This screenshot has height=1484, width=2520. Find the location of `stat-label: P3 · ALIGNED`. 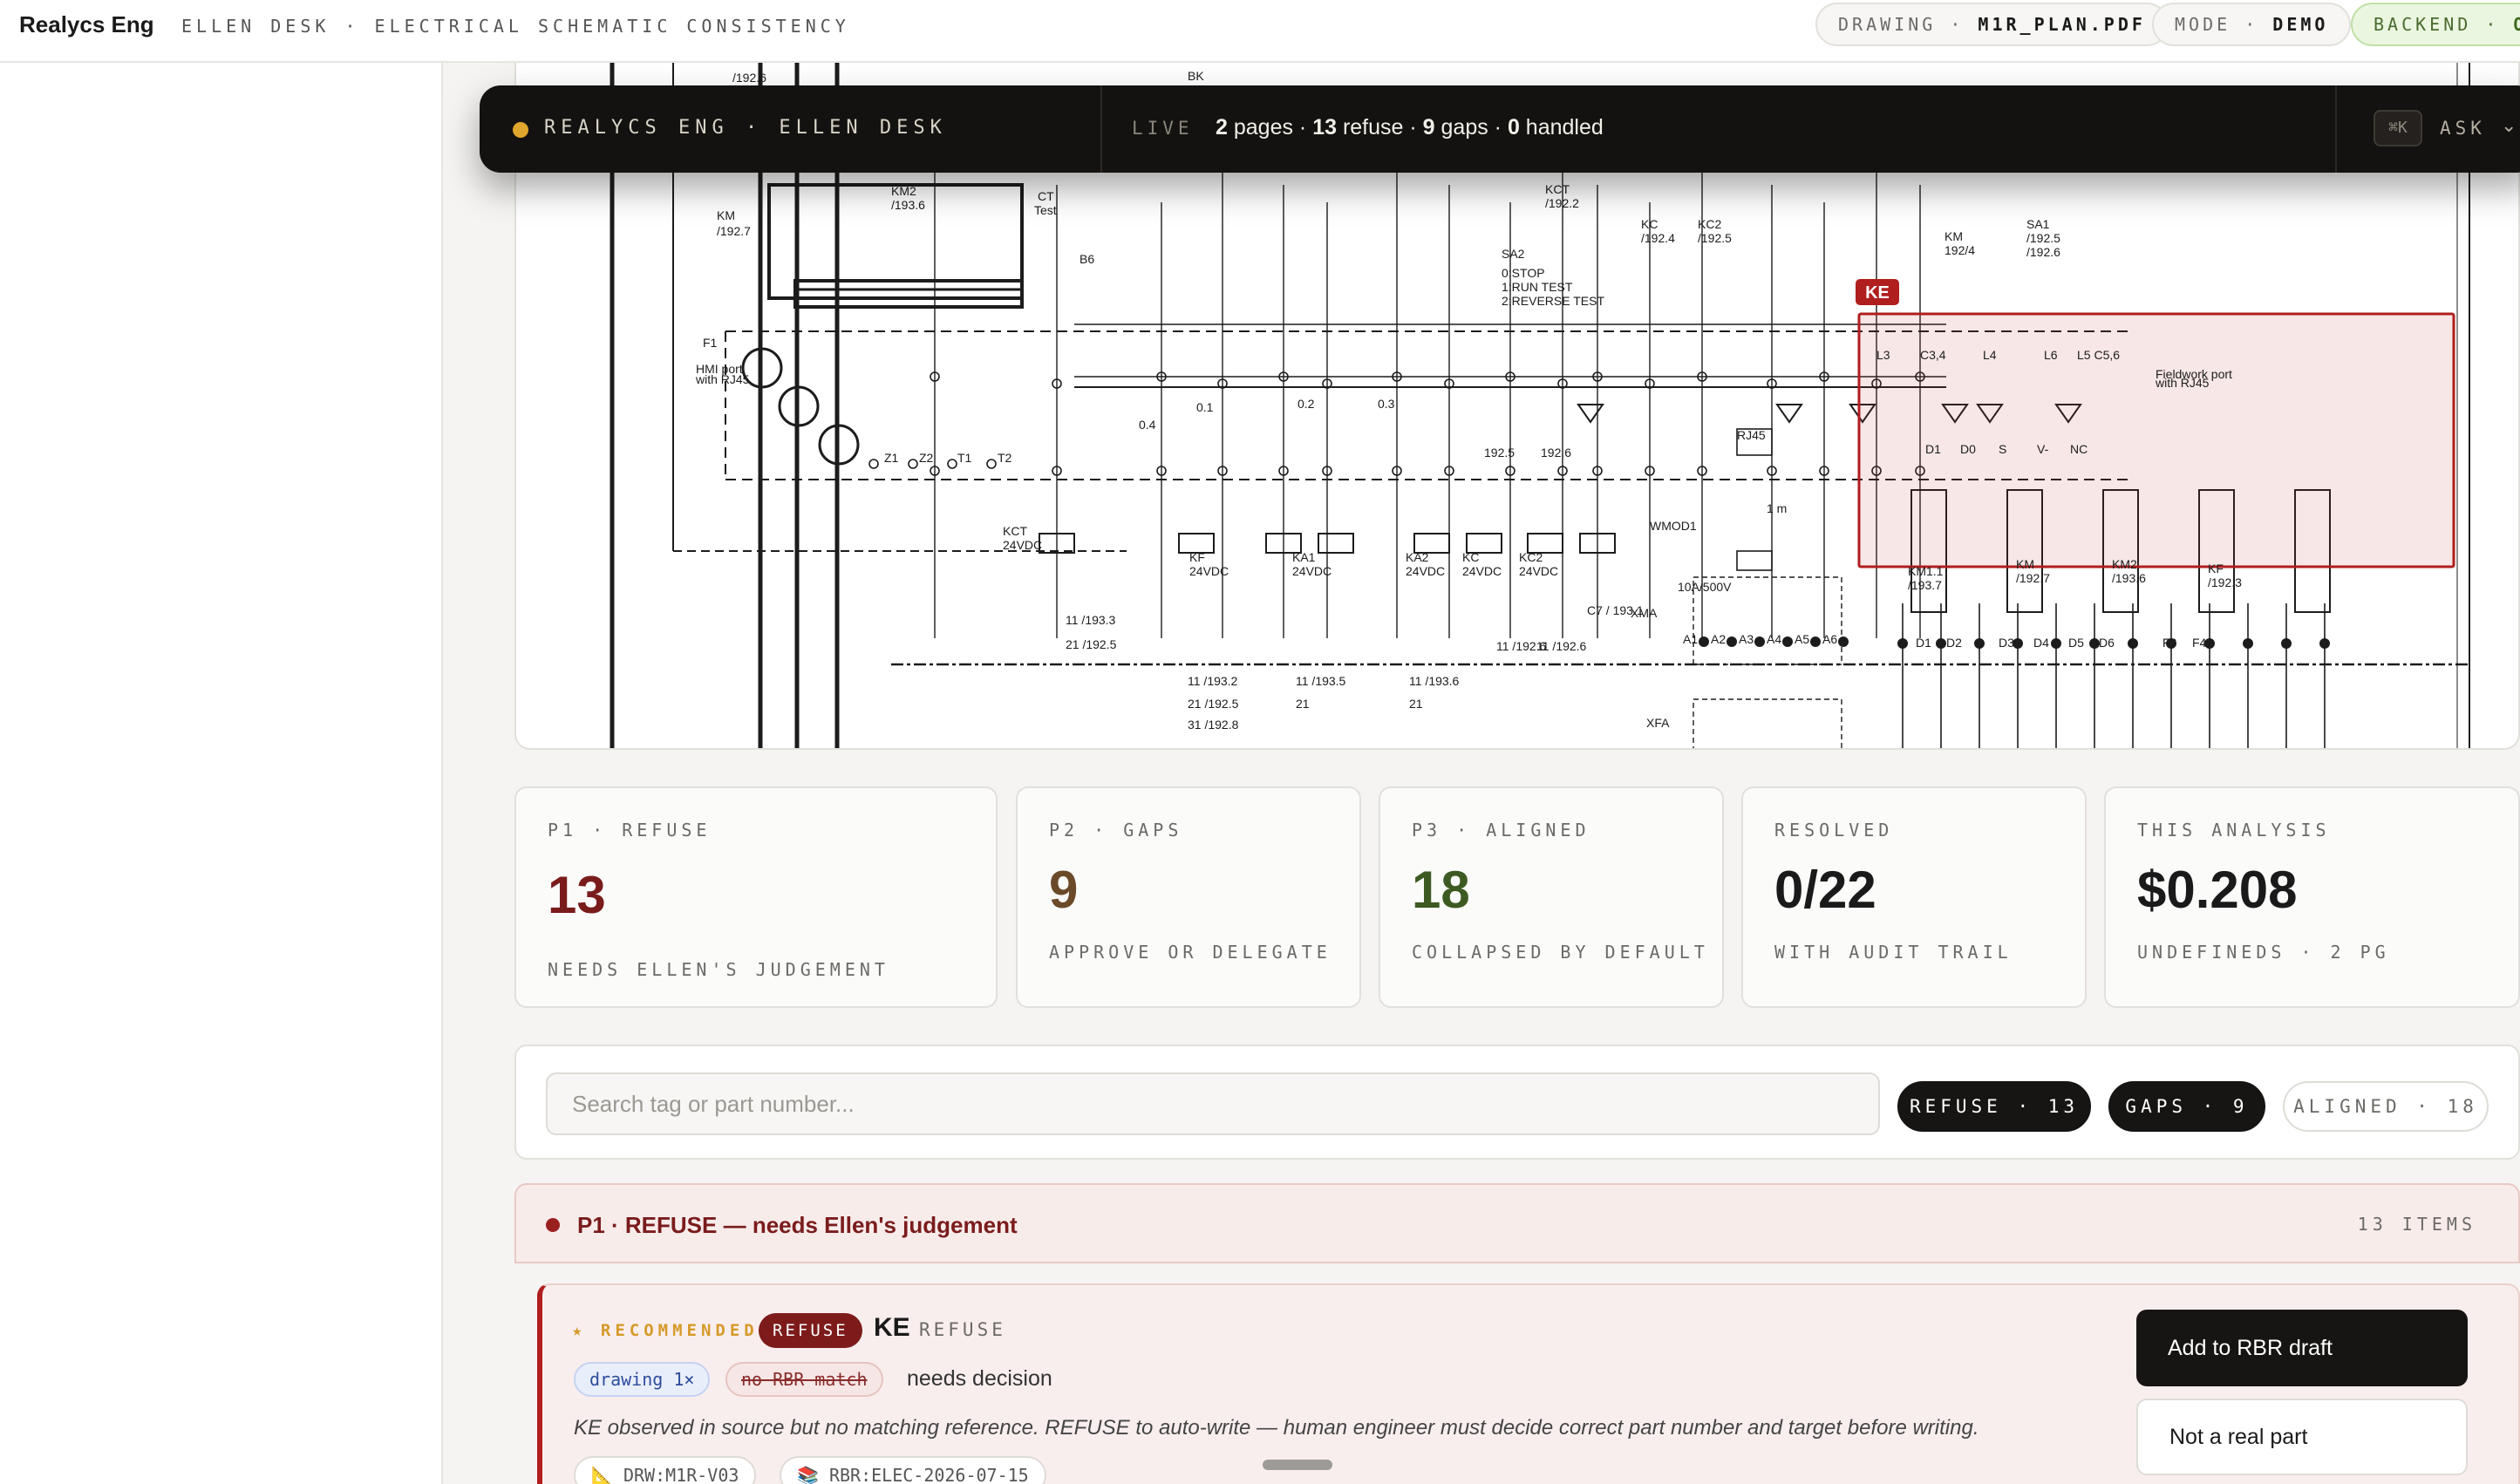

stat-label: P3 · ALIGNED is located at coordinates (1501, 830).